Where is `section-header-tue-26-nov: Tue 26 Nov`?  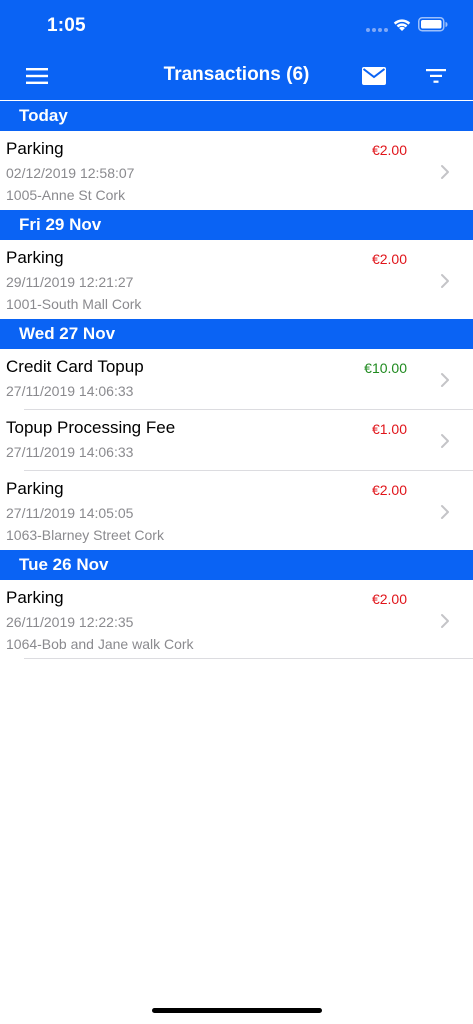
section-header-tue-26-nov: Tue 26 Nov is located at coordinates (236, 565).